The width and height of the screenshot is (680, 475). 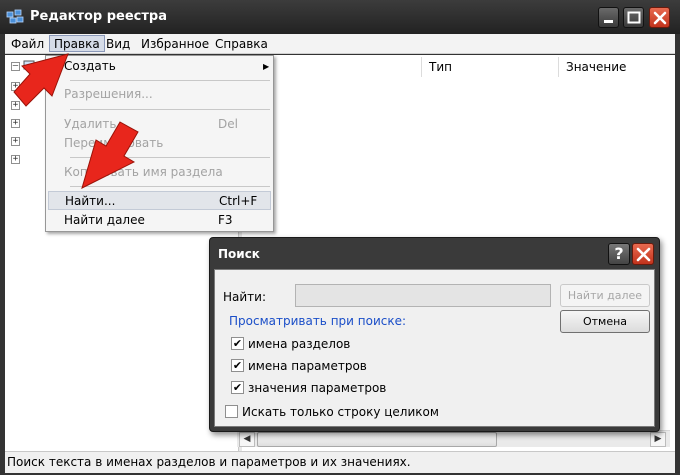 What do you see at coordinates (617, 67) in the screenshot?
I see `column-header-value: Значение` at bounding box center [617, 67].